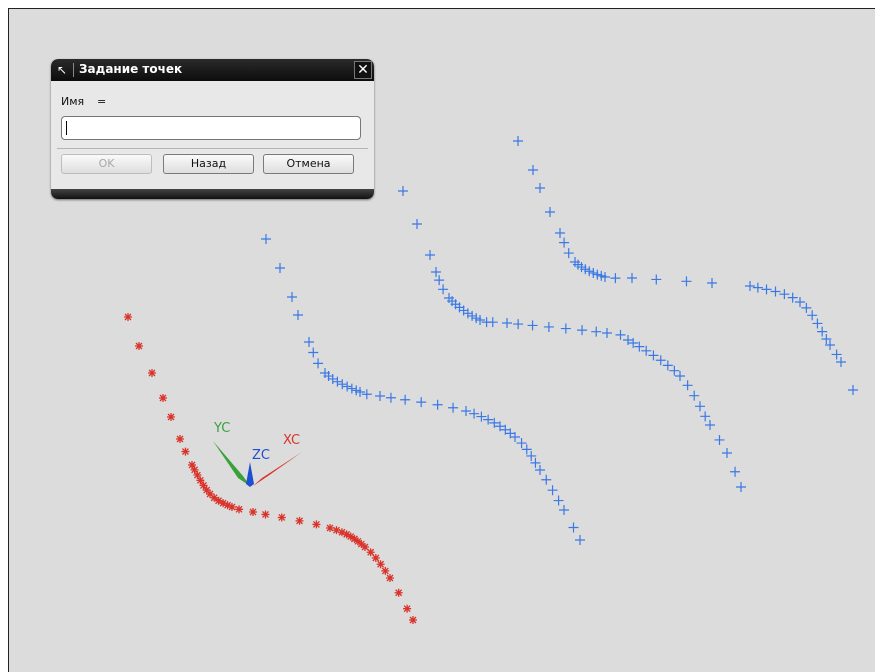 The width and height of the screenshot is (875, 672). Describe the element at coordinates (212, 70) in the screenshot. I see `dialog-titlebar: ↖ Задание точек ✕` at that location.